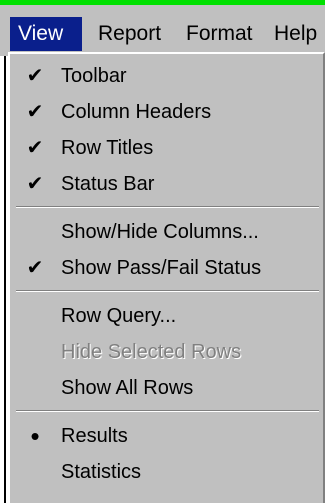  Describe the element at coordinates (166, 148) in the screenshot. I see `menu-item-row-titles: ✔ Row Titles` at that location.